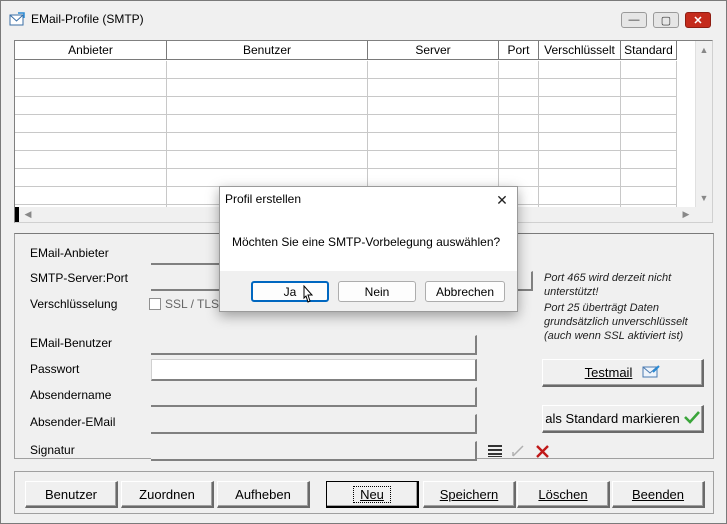 The height and width of the screenshot is (524, 727). I want to click on column-header-port: Port, so click(519, 50).